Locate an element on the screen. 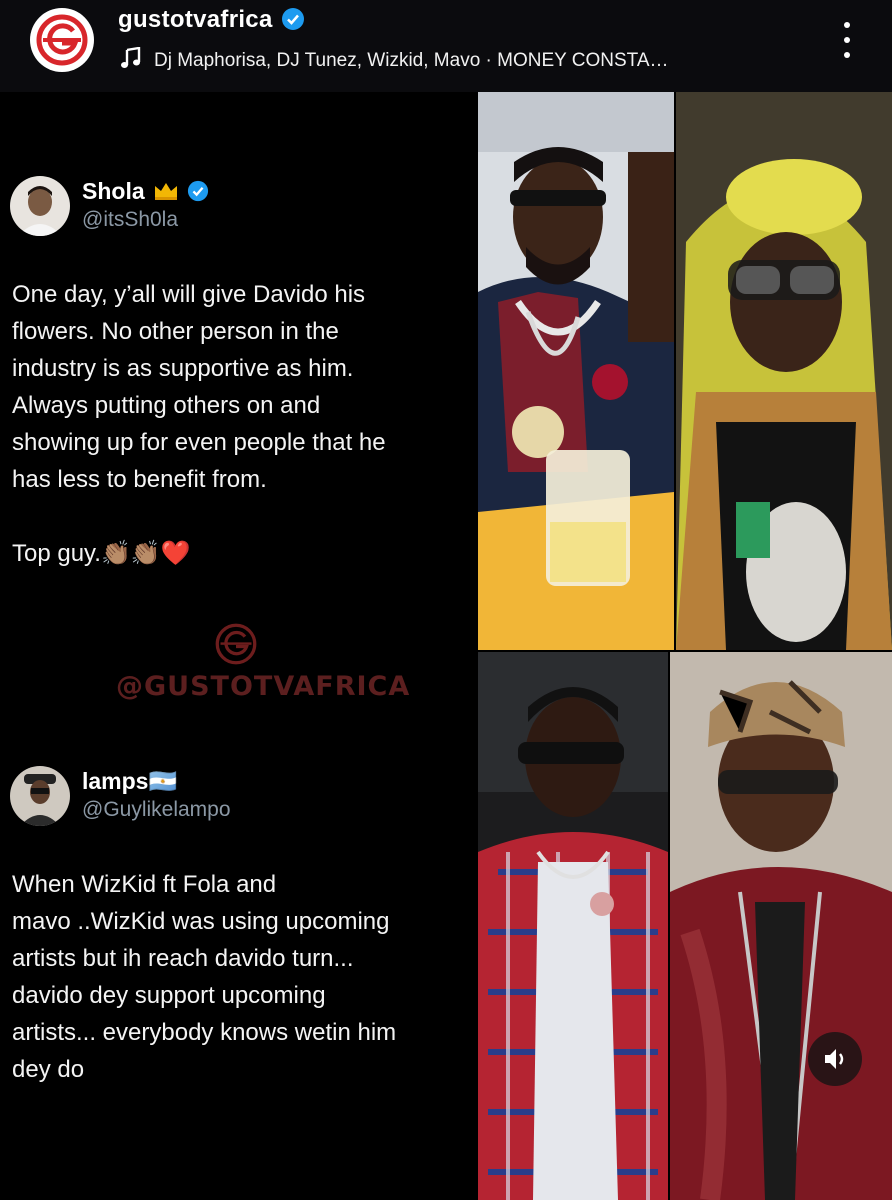 The width and height of the screenshot is (892, 1200). account-name: gustotvafrica is located at coordinates (211, 20).